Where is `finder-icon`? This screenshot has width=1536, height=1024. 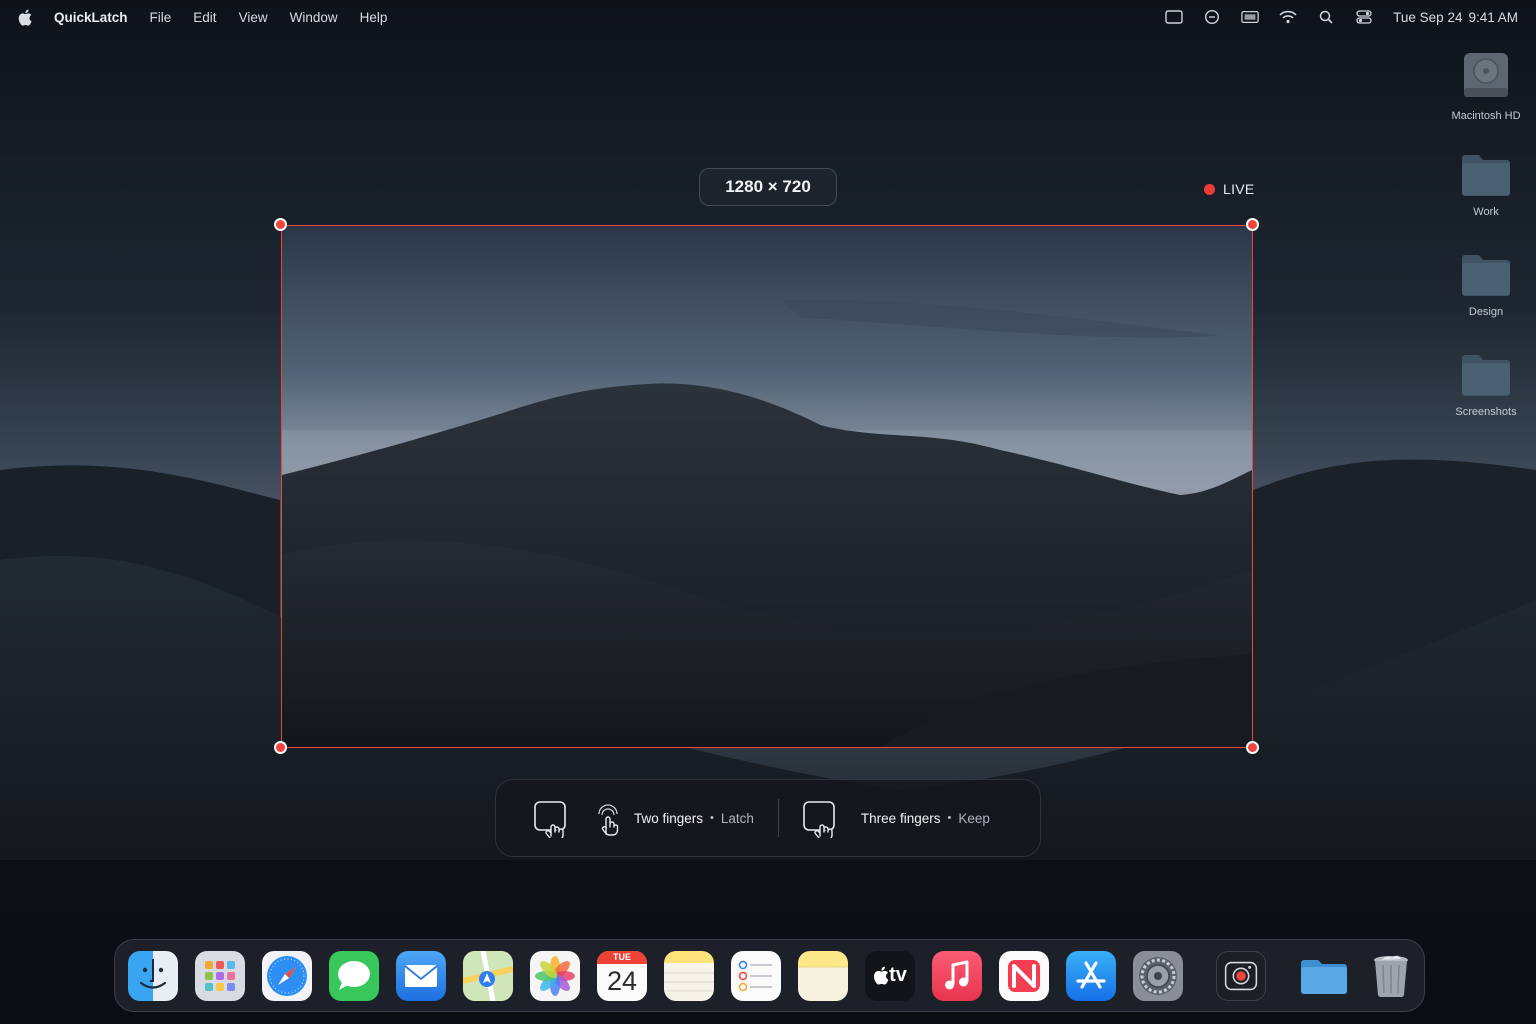 finder-icon is located at coordinates (153, 975).